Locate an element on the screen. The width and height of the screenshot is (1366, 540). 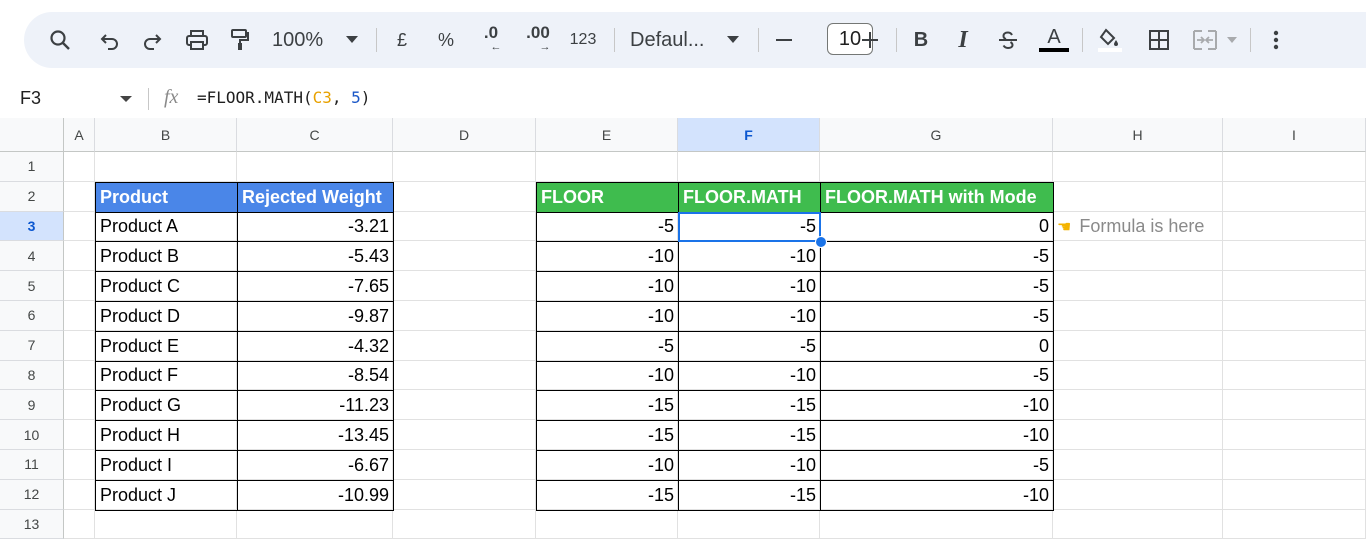
product-name-cell: Product D is located at coordinates (166, 316).